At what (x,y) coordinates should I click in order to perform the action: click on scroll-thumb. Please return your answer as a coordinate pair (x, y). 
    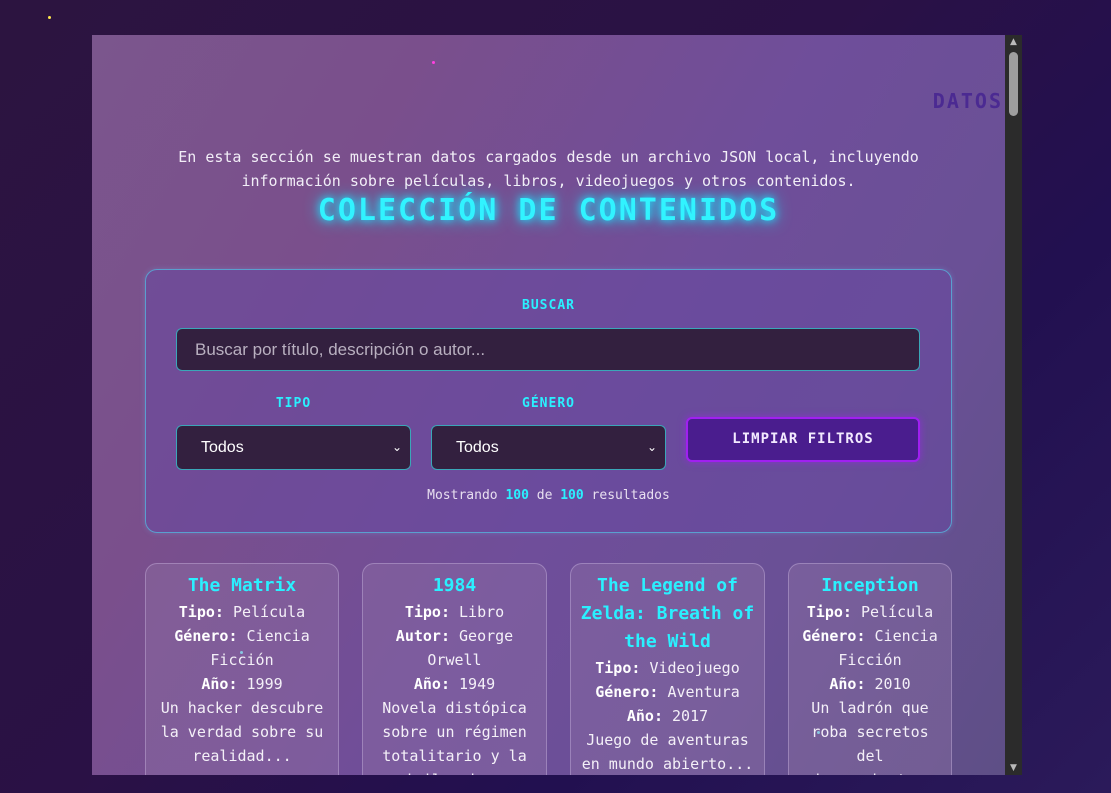
    Looking at the image, I should click on (1013, 84).